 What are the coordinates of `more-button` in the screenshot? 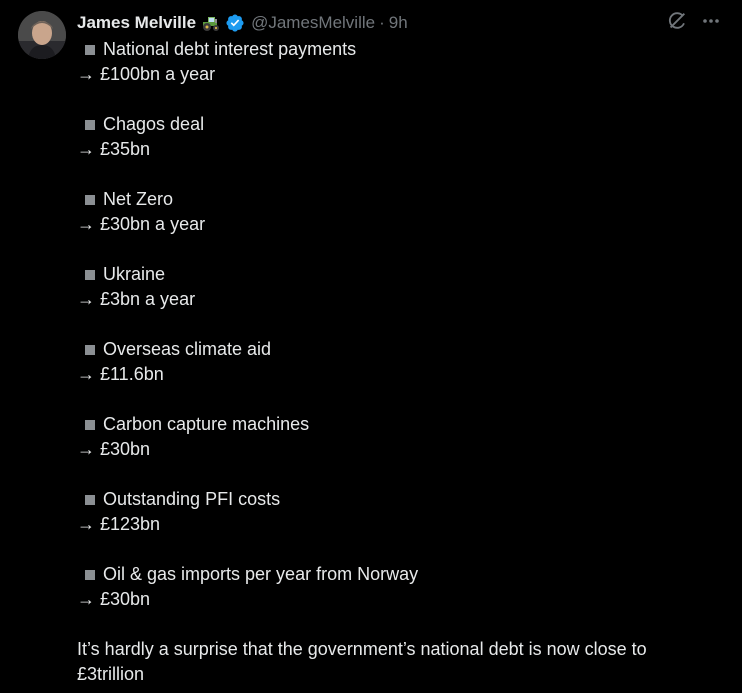 It's located at (711, 23).